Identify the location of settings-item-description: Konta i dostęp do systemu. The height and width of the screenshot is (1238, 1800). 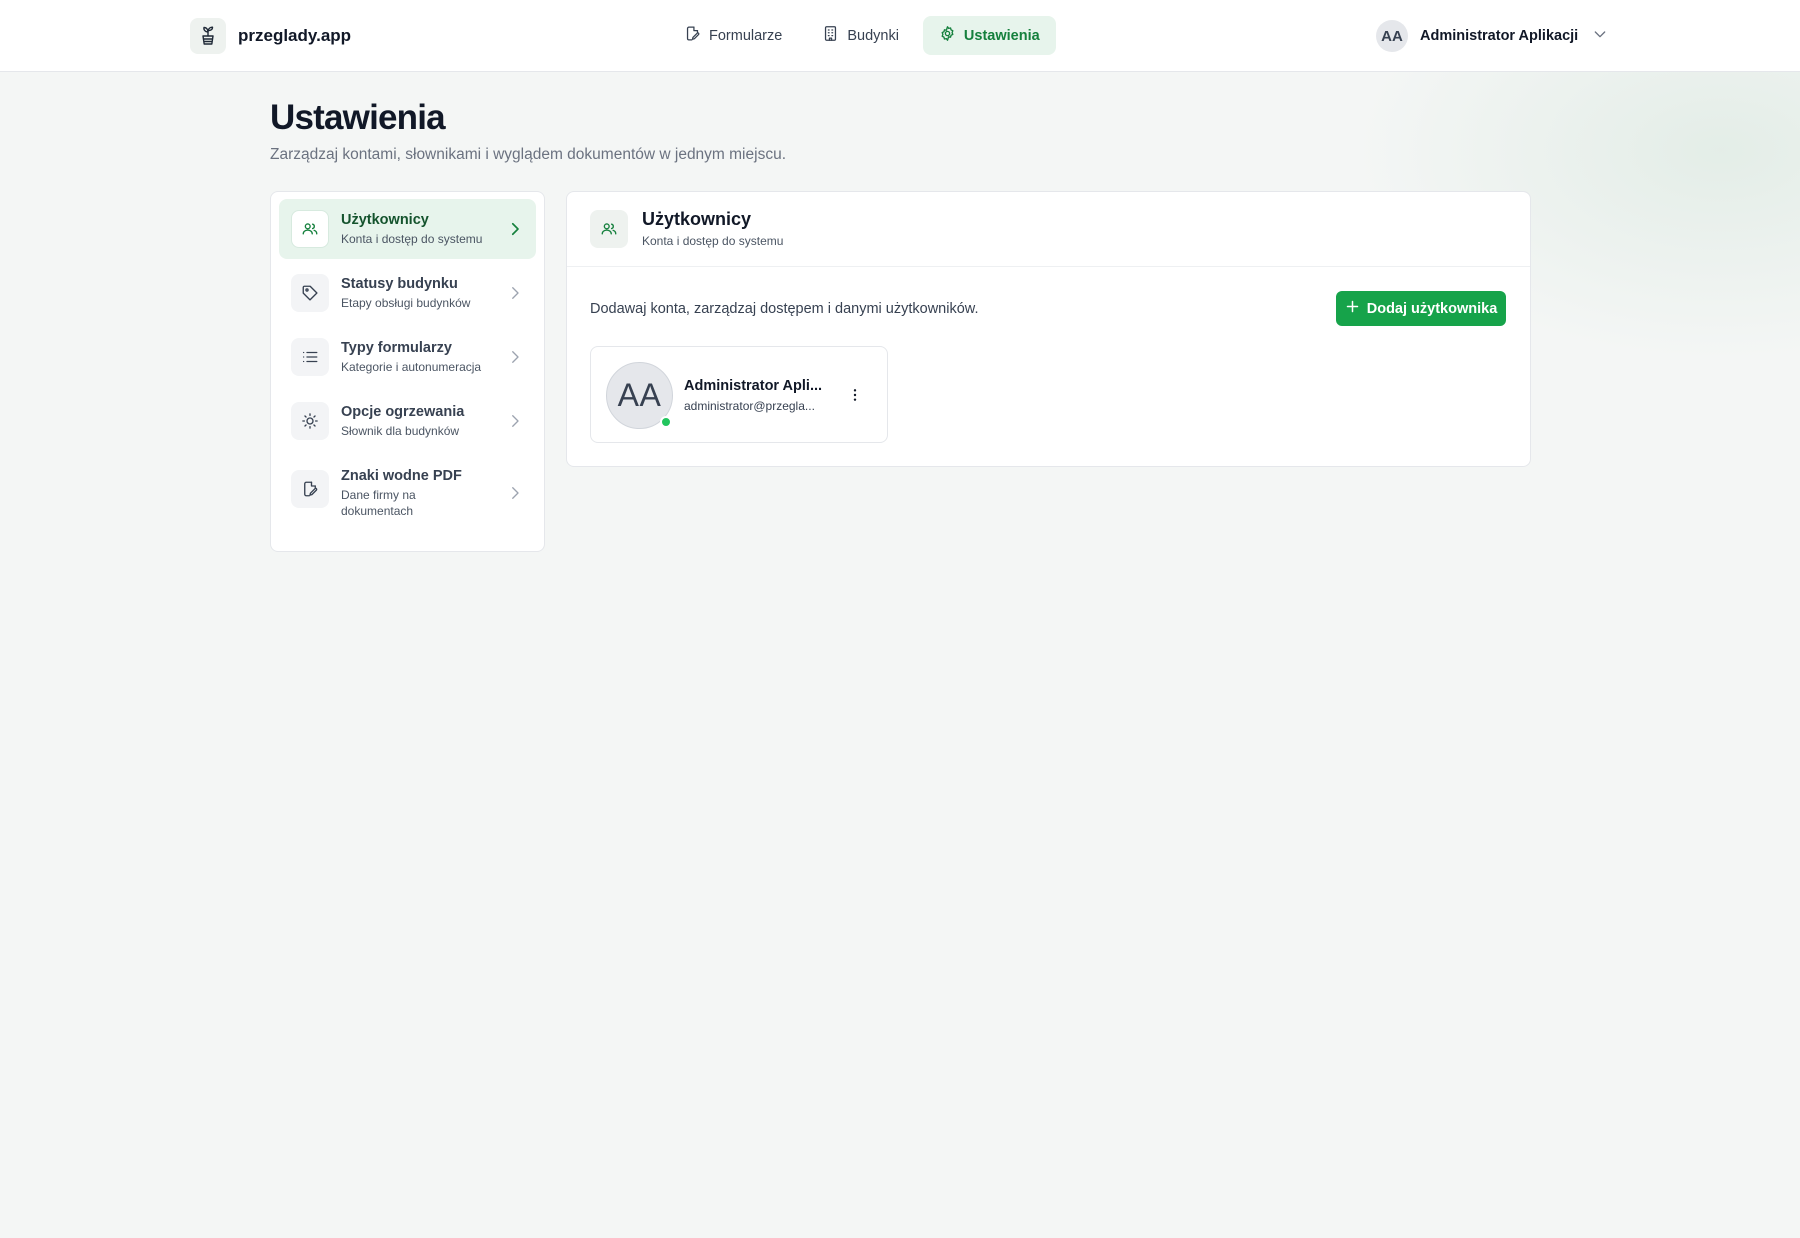
(412, 239).